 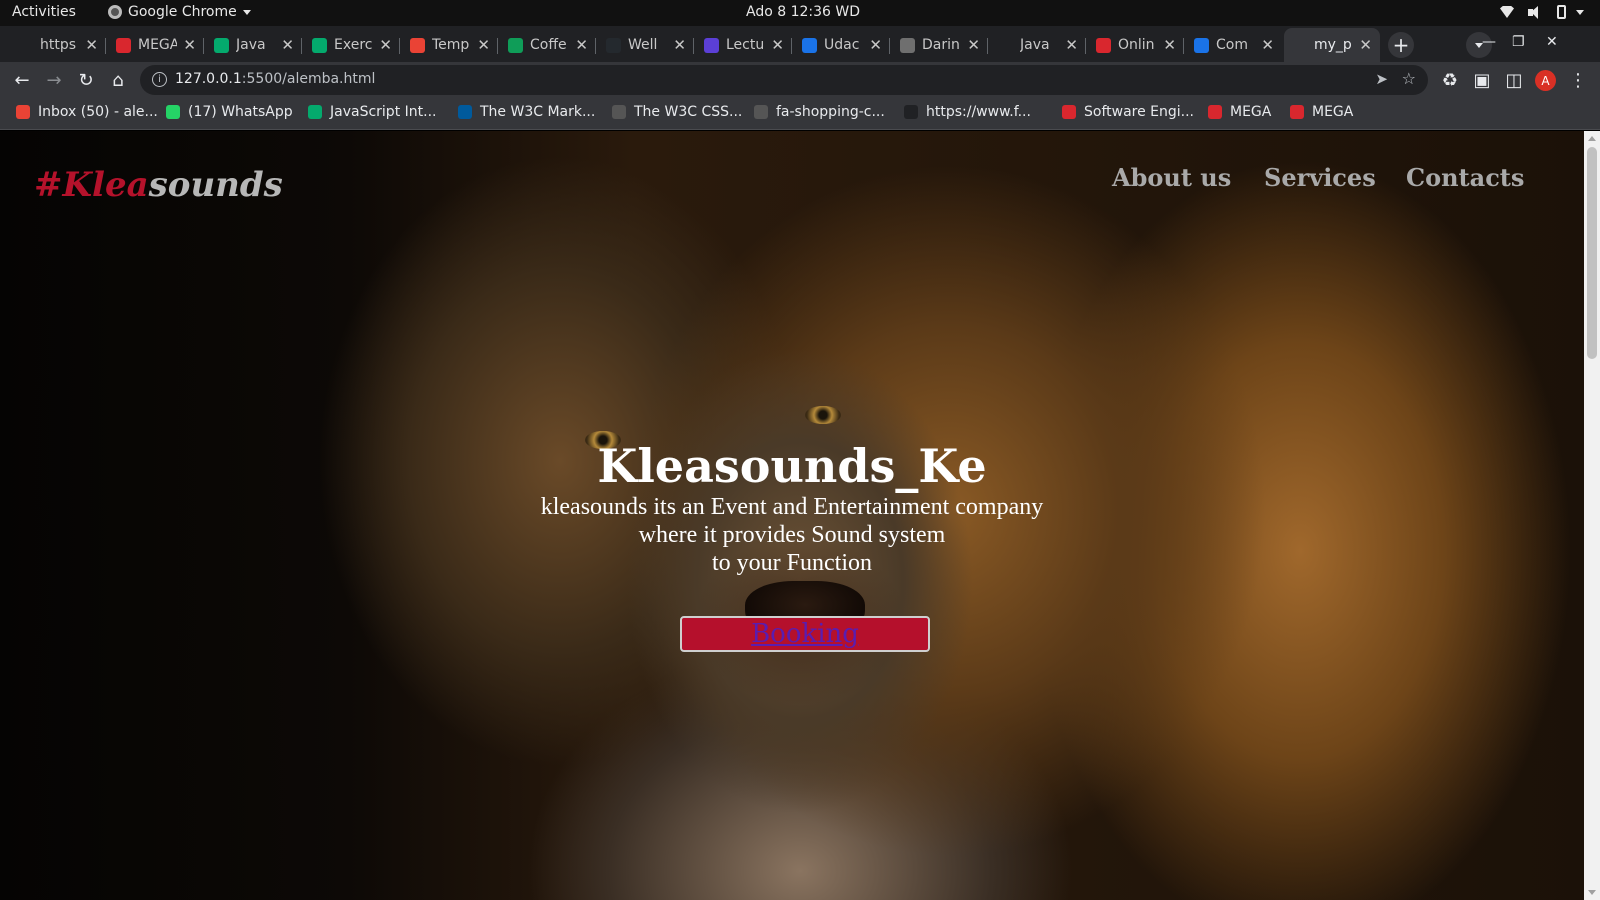 What do you see at coordinates (1450, 80) in the screenshot?
I see `extensions-puzzle-icon: ♻` at bounding box center [1450, 80].